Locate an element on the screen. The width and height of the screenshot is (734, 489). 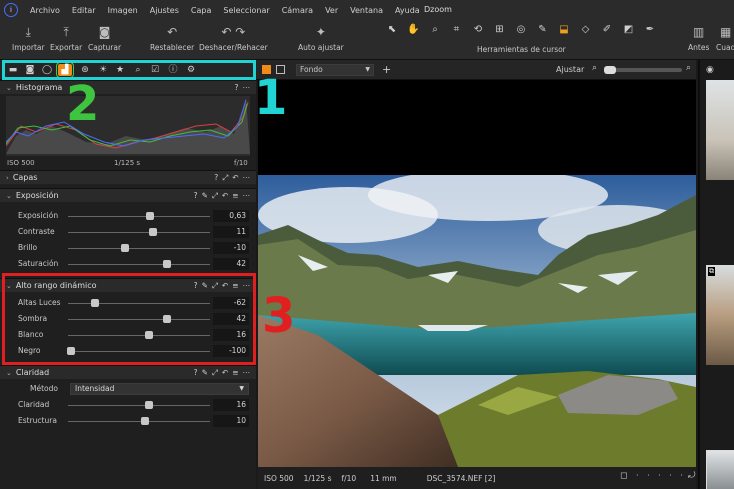
stamp-icon: ⬓ is located at coordinates (564, 32).